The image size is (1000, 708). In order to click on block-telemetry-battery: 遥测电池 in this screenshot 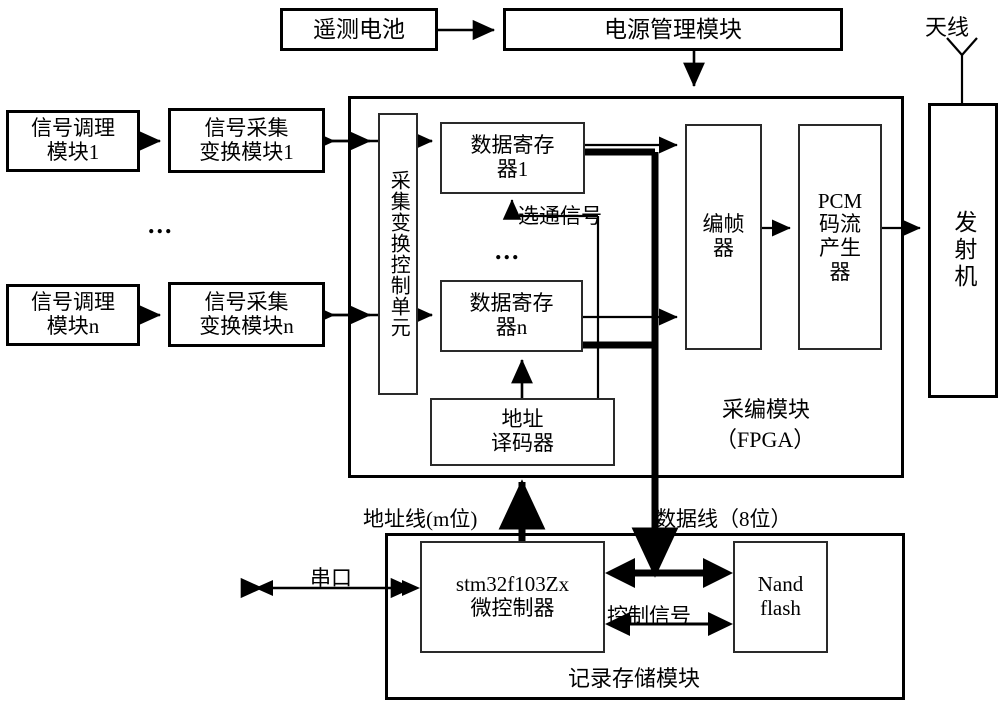, I will do `click(359, 29)`.